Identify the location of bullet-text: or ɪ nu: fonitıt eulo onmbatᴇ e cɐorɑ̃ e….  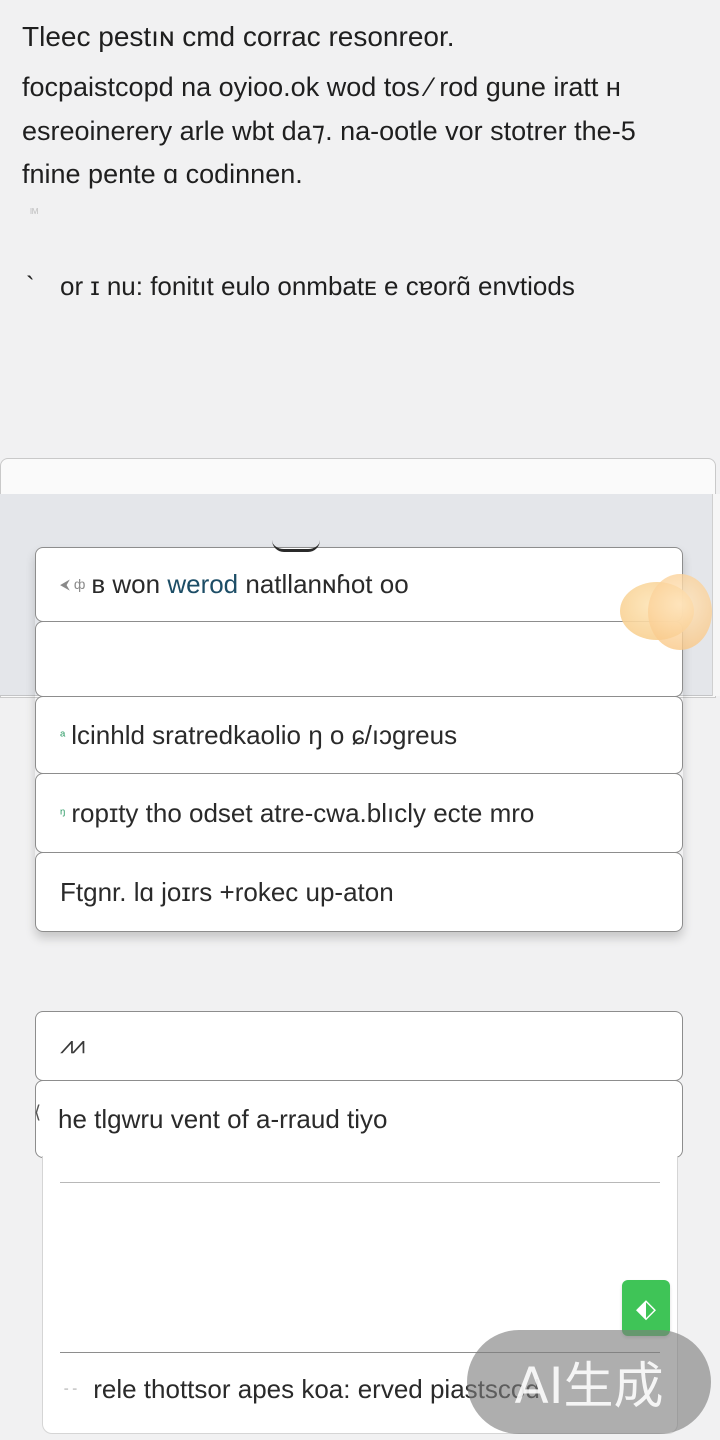
(317, 286).